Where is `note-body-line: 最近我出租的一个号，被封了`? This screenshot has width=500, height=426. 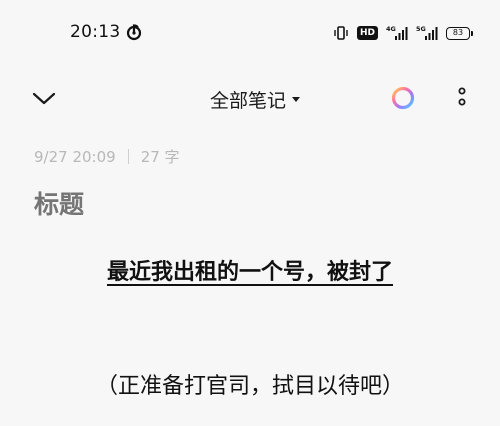
note-body-line: 最近我出租的一个号，被封了 is located at coordinates (250, 270).